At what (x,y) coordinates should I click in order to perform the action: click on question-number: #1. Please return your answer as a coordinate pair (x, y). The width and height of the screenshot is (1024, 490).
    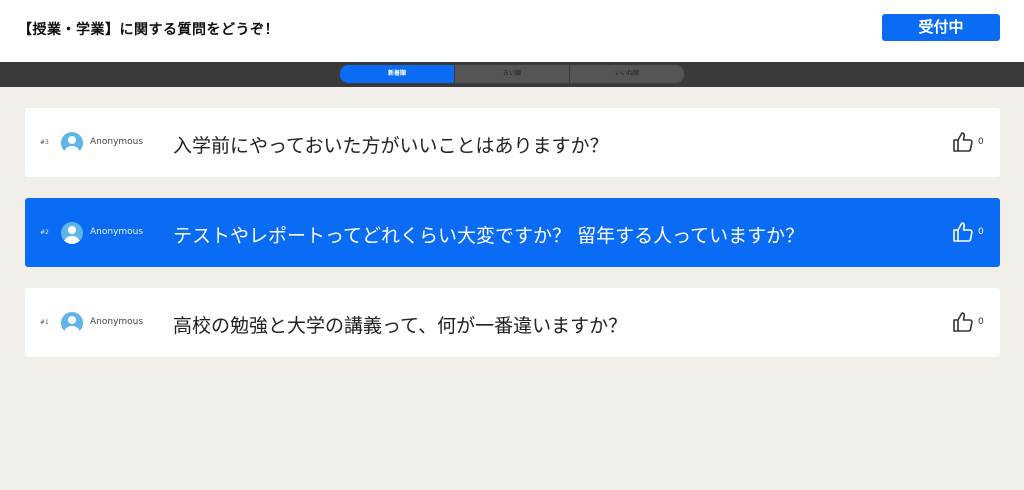
    Looking at the image, I should click on (44, 322).